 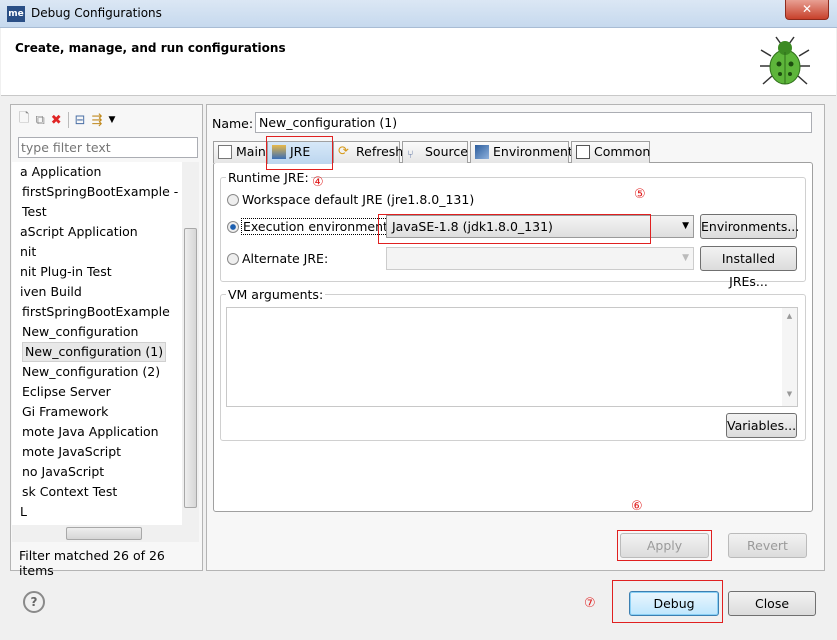 I want to click on collapse-all-icon: ⊟, so click(x=80, y=120).